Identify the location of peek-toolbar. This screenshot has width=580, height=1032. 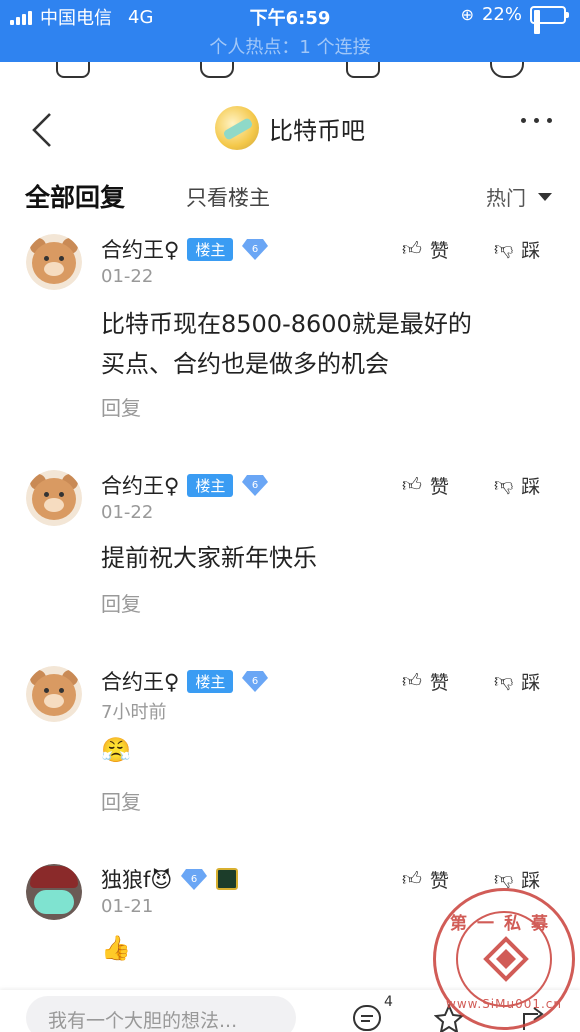
(290, 76).